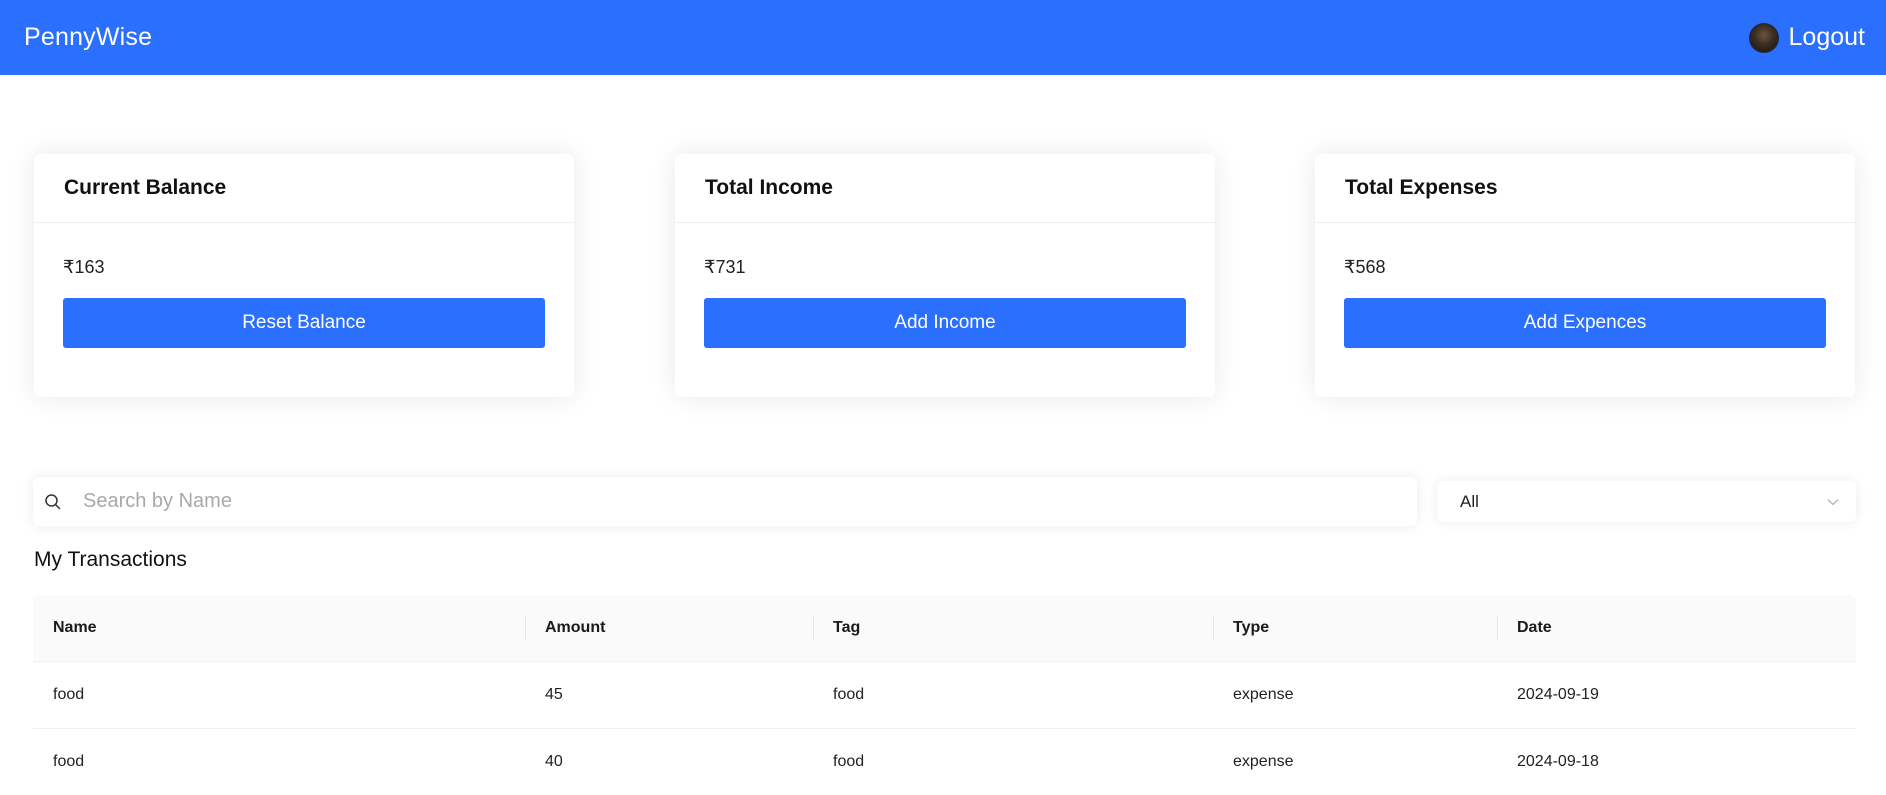 The image size is (1886, 795). I want to click on current-balance-value: ₹163, so click(84, 266).